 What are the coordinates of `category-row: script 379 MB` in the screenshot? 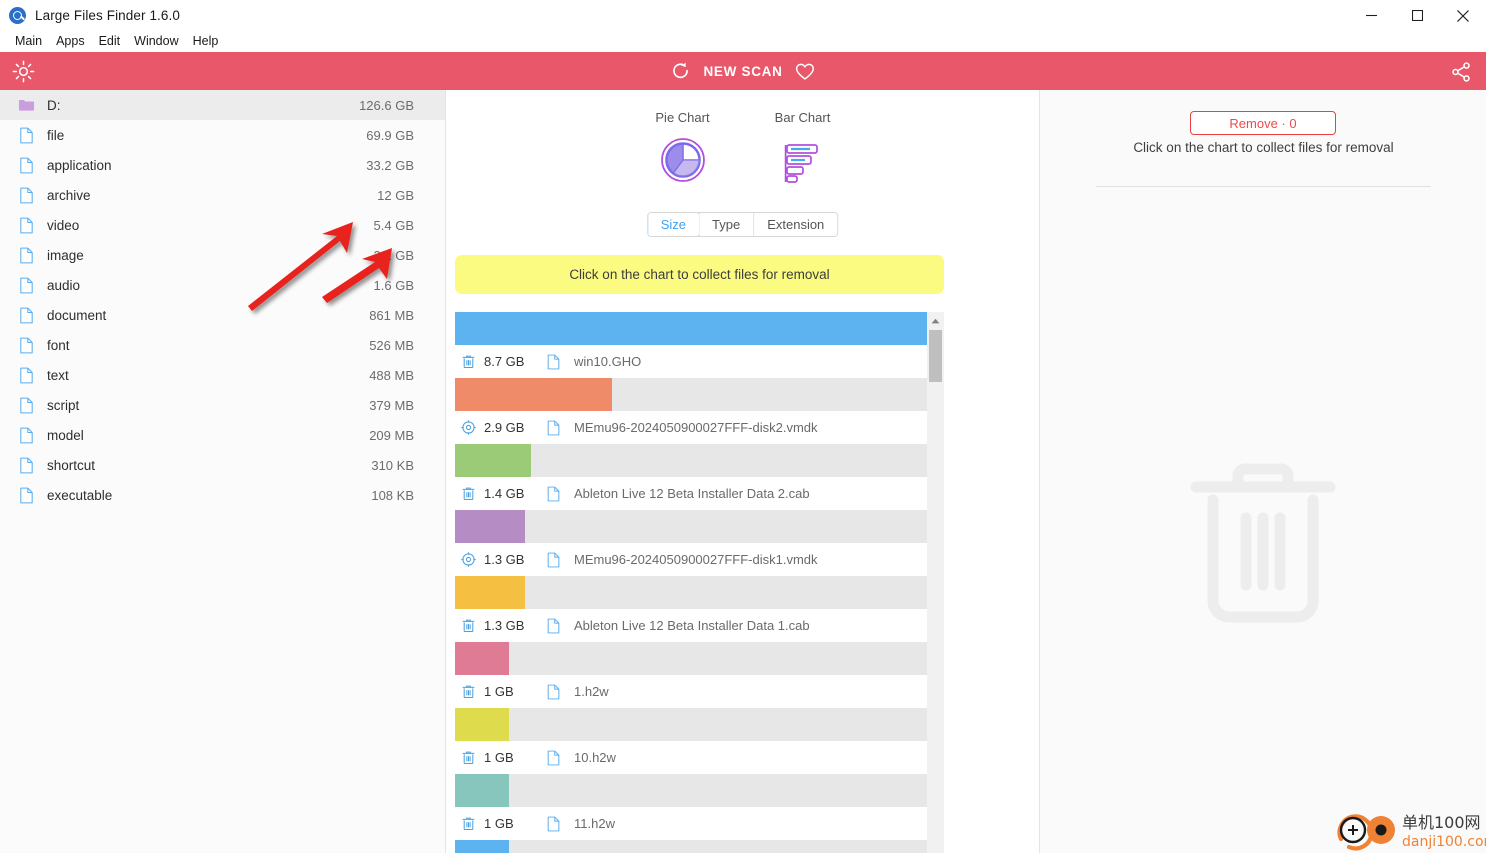 It's located at (222, 405).